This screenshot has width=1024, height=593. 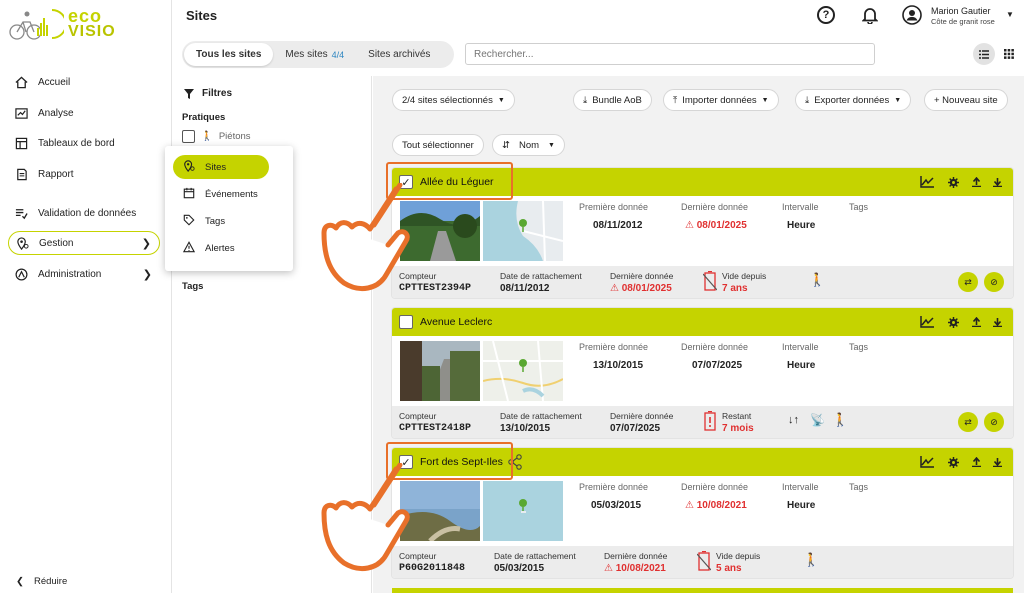 I want to click on interval-label: Intervalle, so click(x=800, y=347).